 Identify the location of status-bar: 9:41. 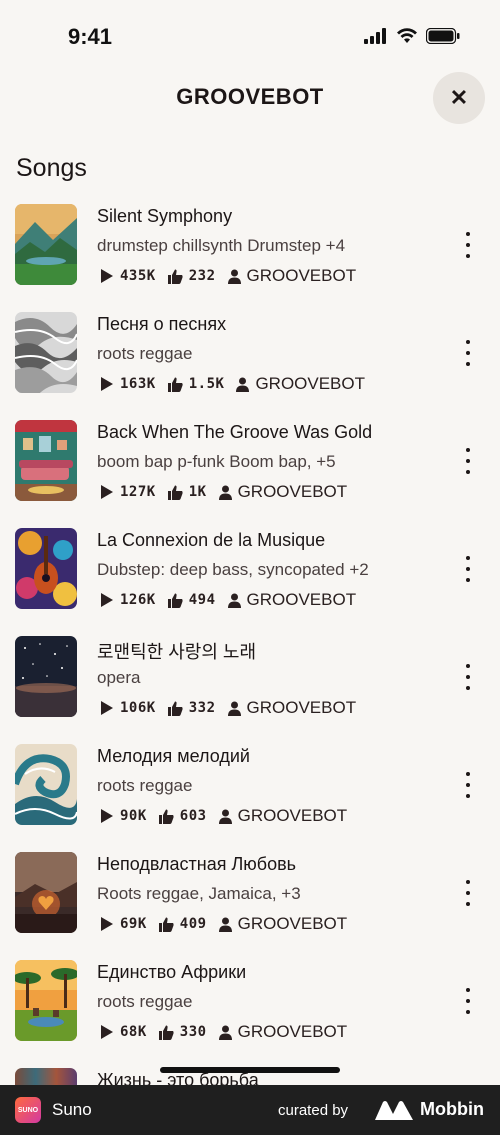
(250, 35).